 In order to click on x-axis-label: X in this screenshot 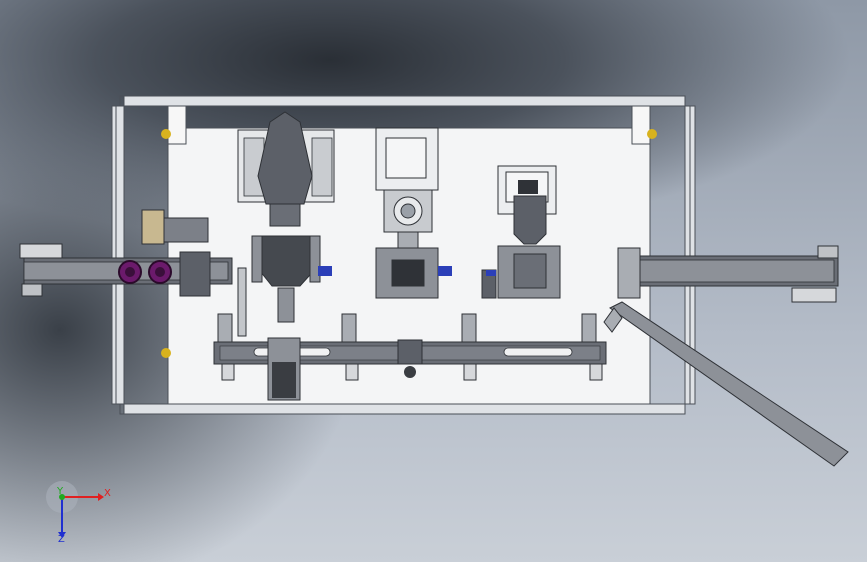, I will do `click(107, 493)`.